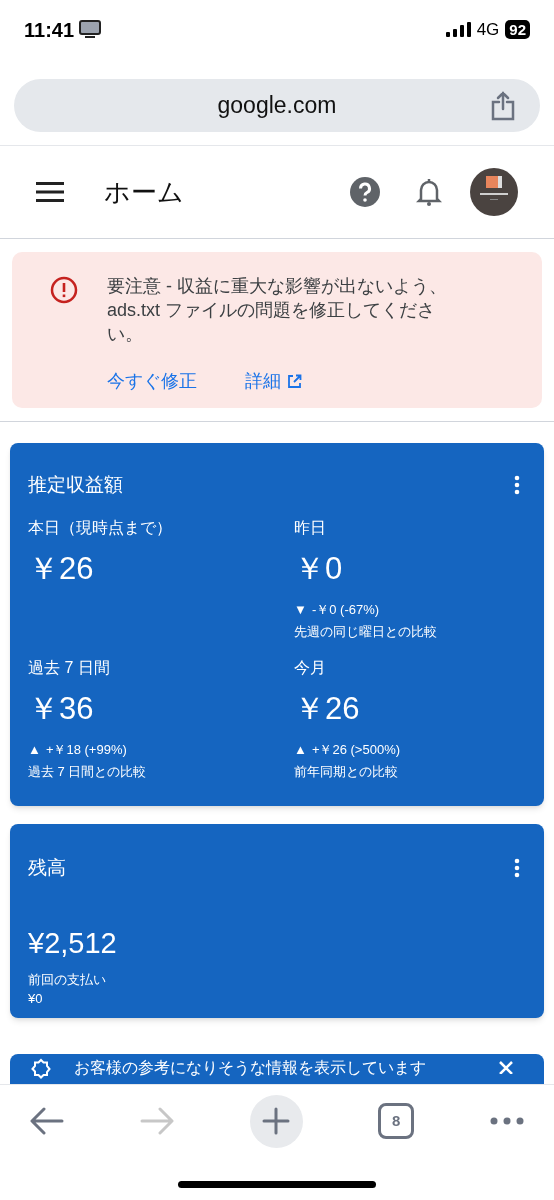  I want to click on metric-label: 昨日, so click(310, 527).